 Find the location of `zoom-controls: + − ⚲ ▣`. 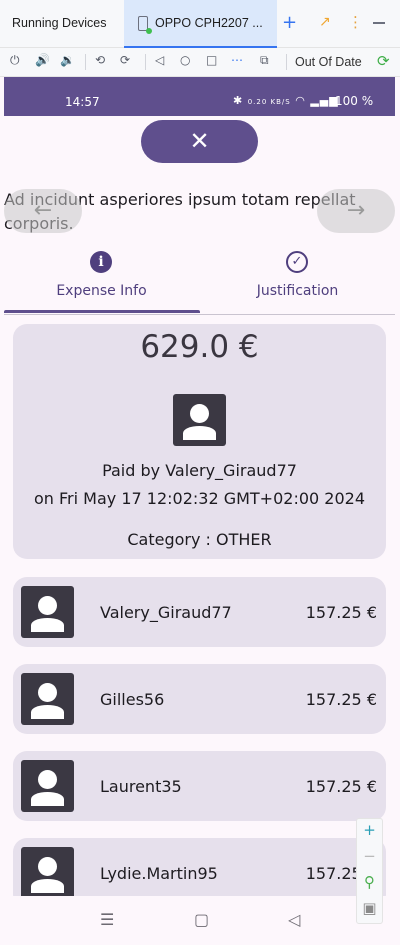

zoom-controls: + − ⚲ ▣ is located at coordinates (369, 871).